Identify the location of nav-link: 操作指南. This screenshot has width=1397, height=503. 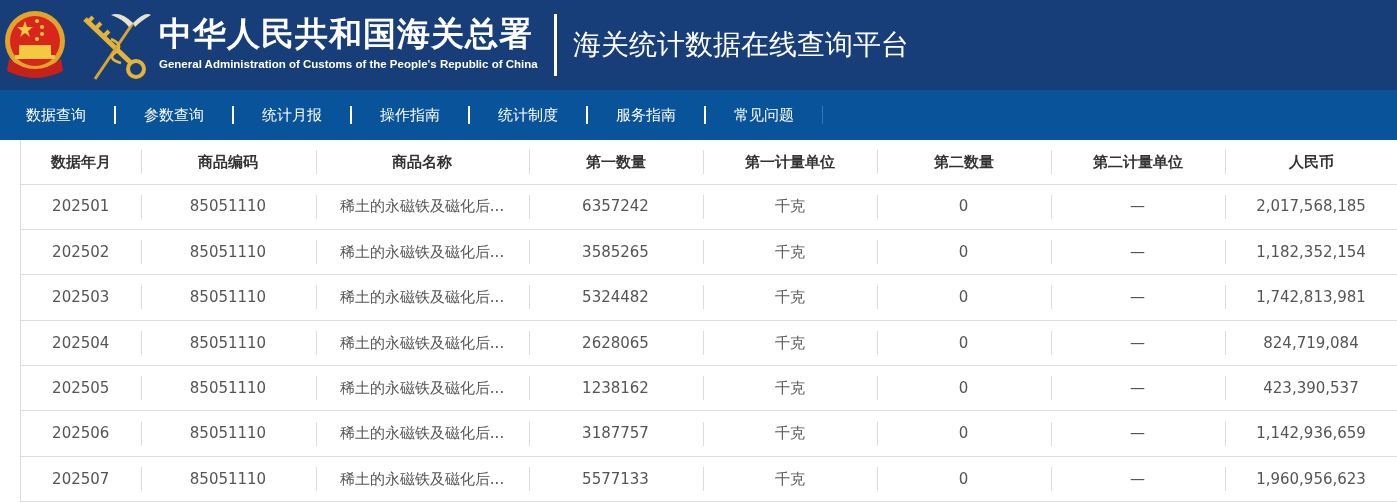
(410, 115).